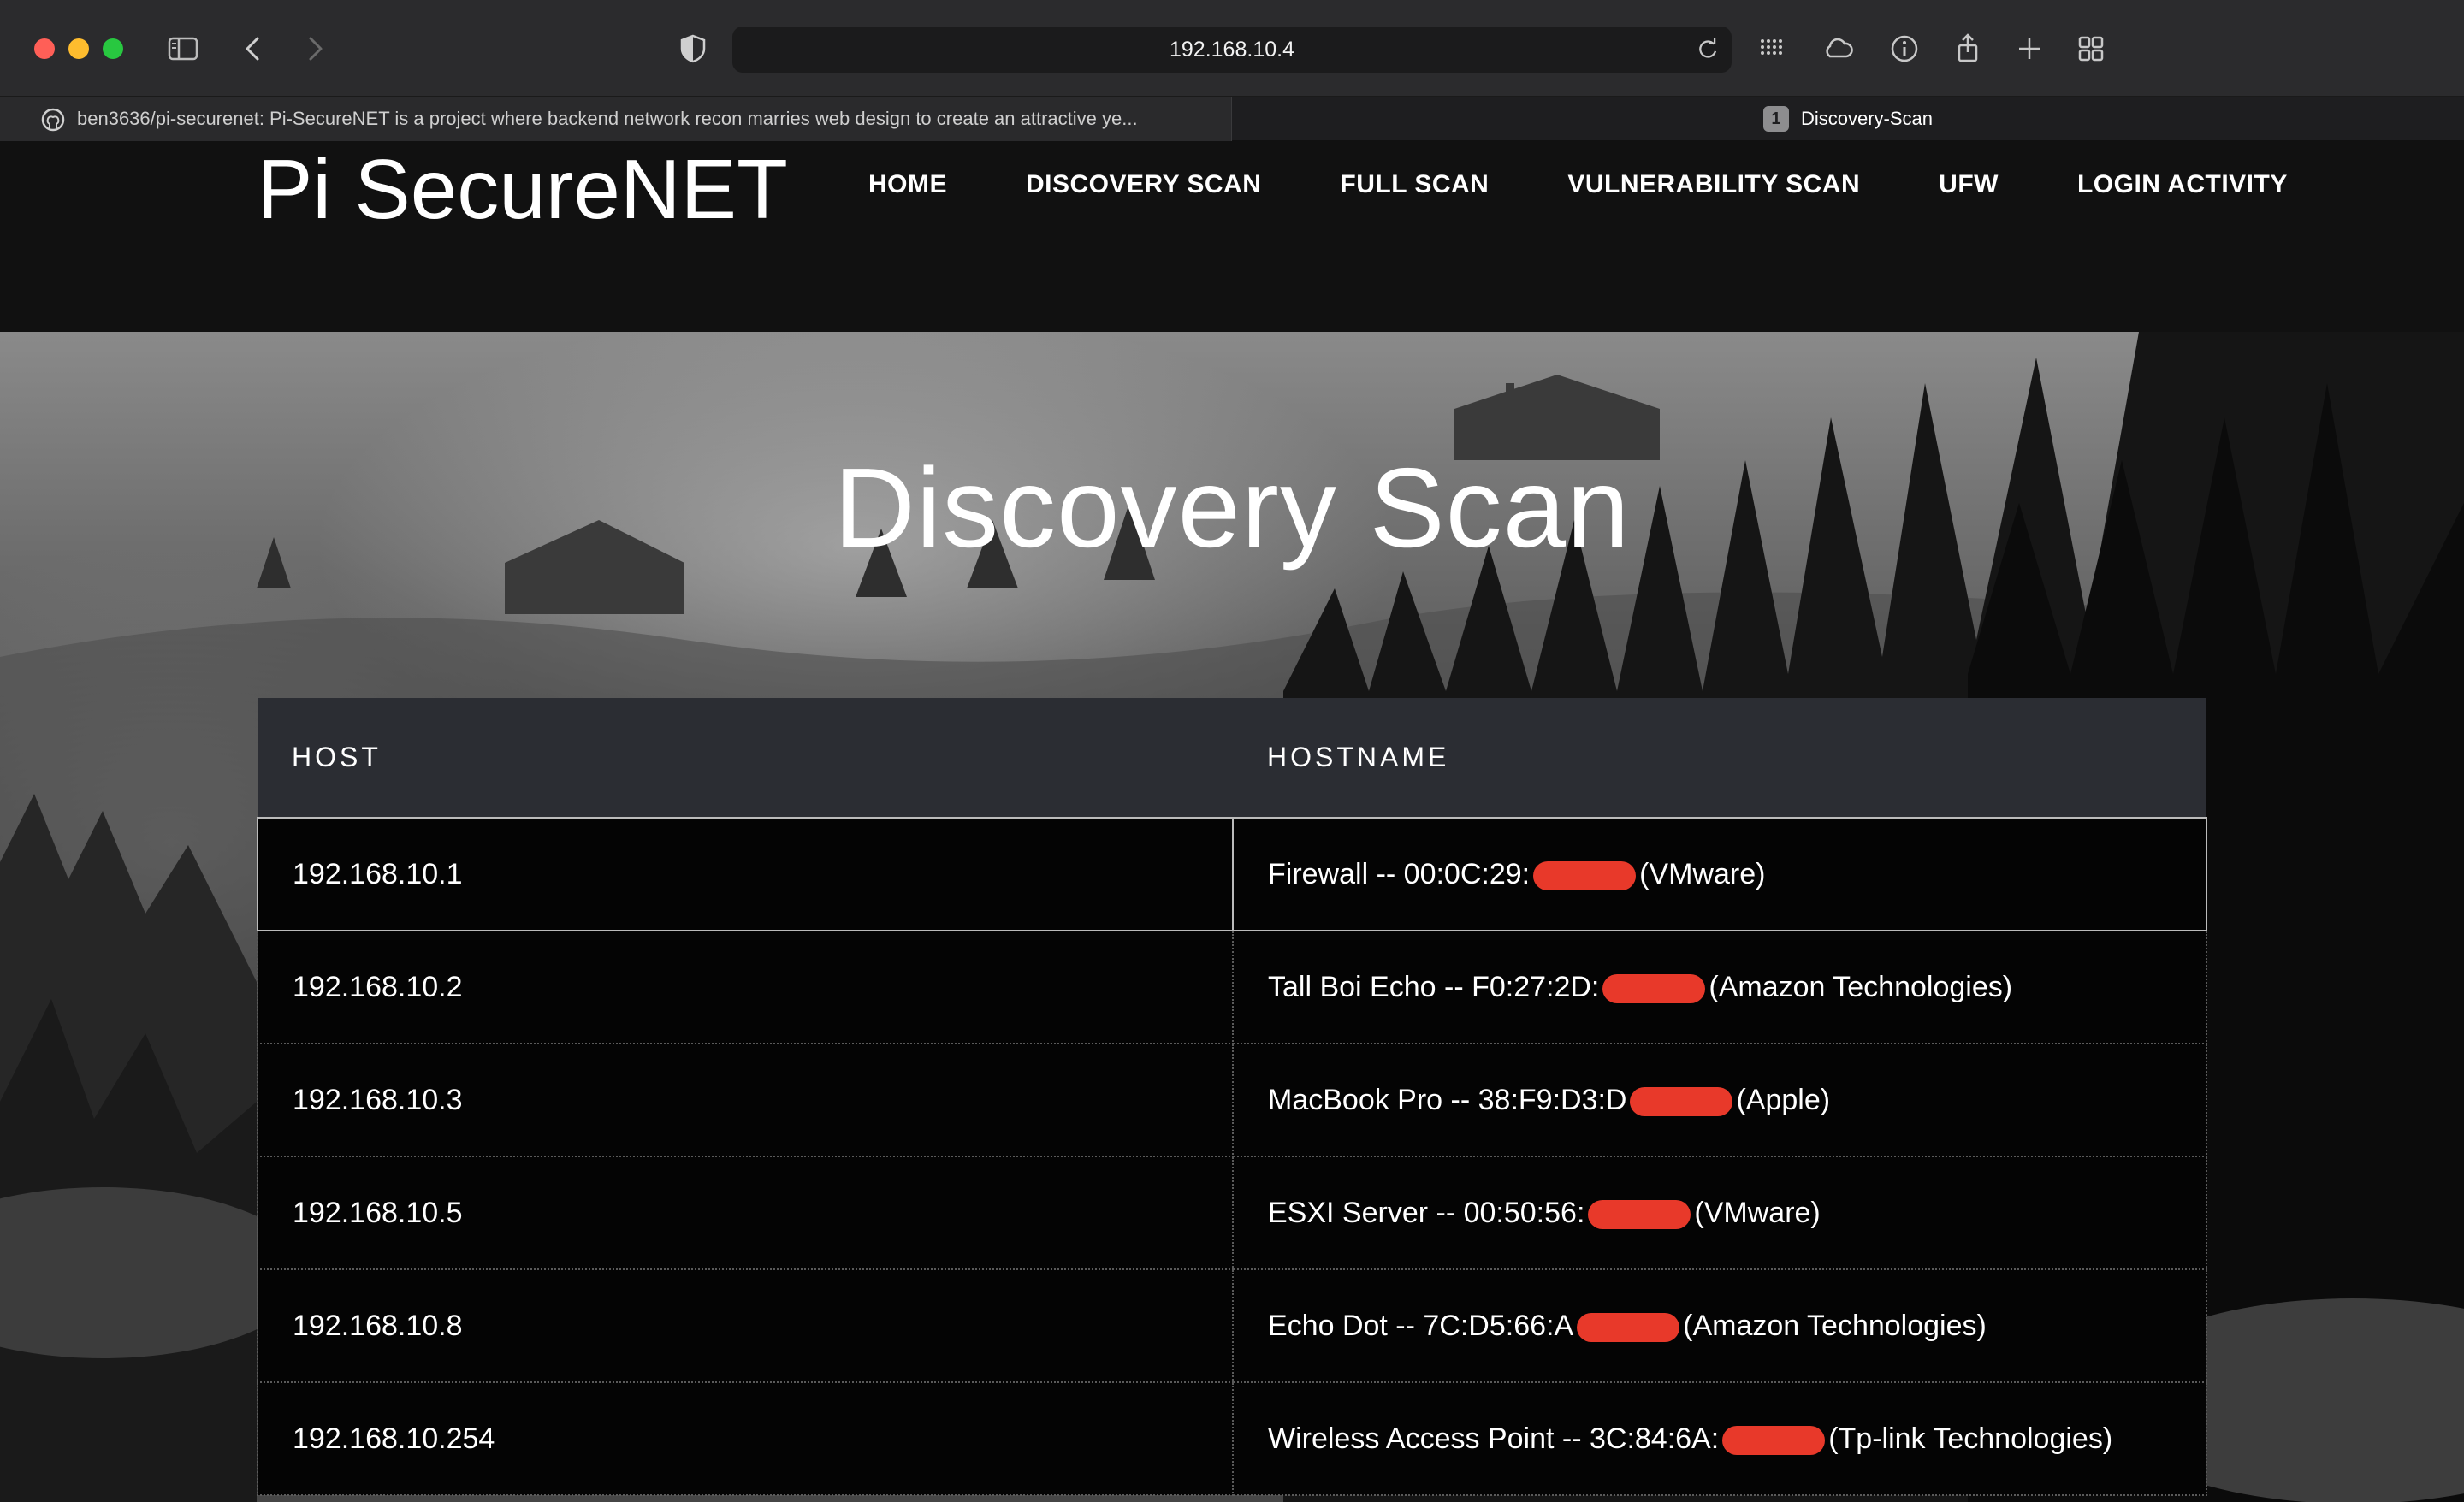 The height and width of the screenshot is (1502, 2464). I want to click on tab-title: Discovery-Scan, so click(1867, 118).